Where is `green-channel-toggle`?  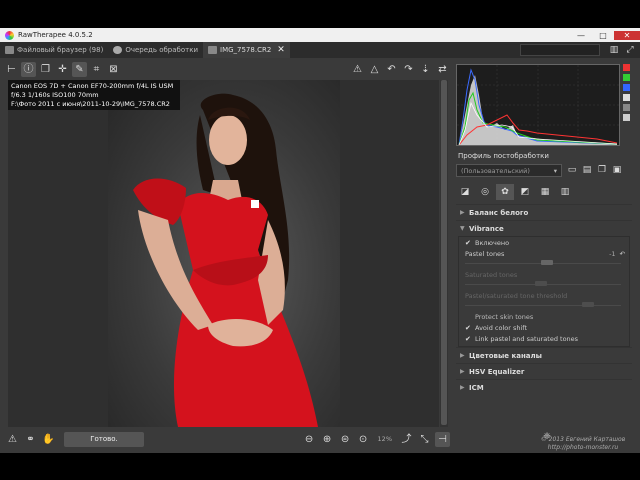
green-channel-toggle is located at coordinates (626, 77).